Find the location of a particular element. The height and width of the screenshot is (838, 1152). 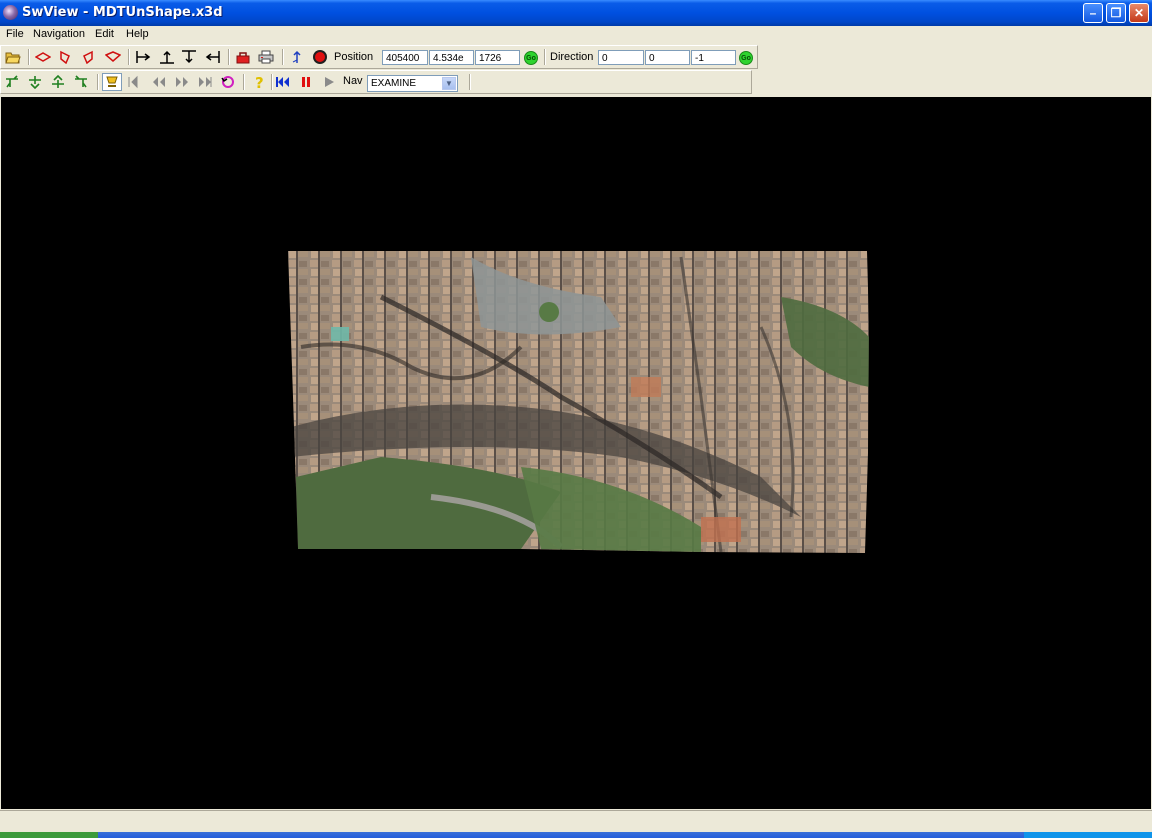

align-top-icon is located at coordinates (189, 57).